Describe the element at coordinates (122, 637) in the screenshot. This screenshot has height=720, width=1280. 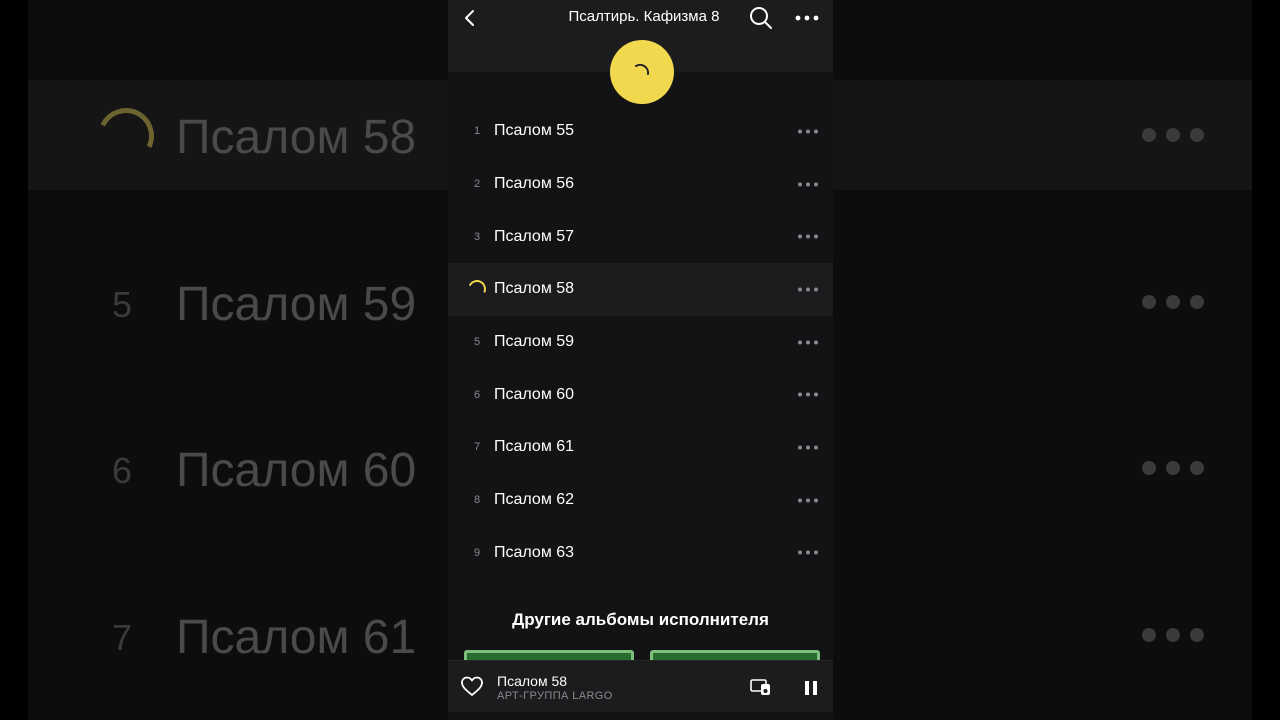
I see `bg-row-number: 7` at that location.